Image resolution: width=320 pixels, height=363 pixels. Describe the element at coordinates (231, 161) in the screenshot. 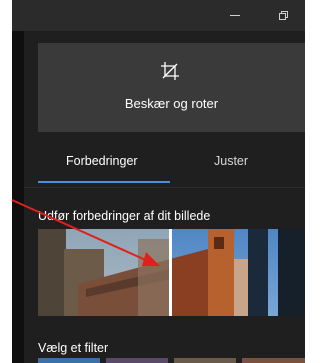

I see `tab-adjust: Juster` at that location.